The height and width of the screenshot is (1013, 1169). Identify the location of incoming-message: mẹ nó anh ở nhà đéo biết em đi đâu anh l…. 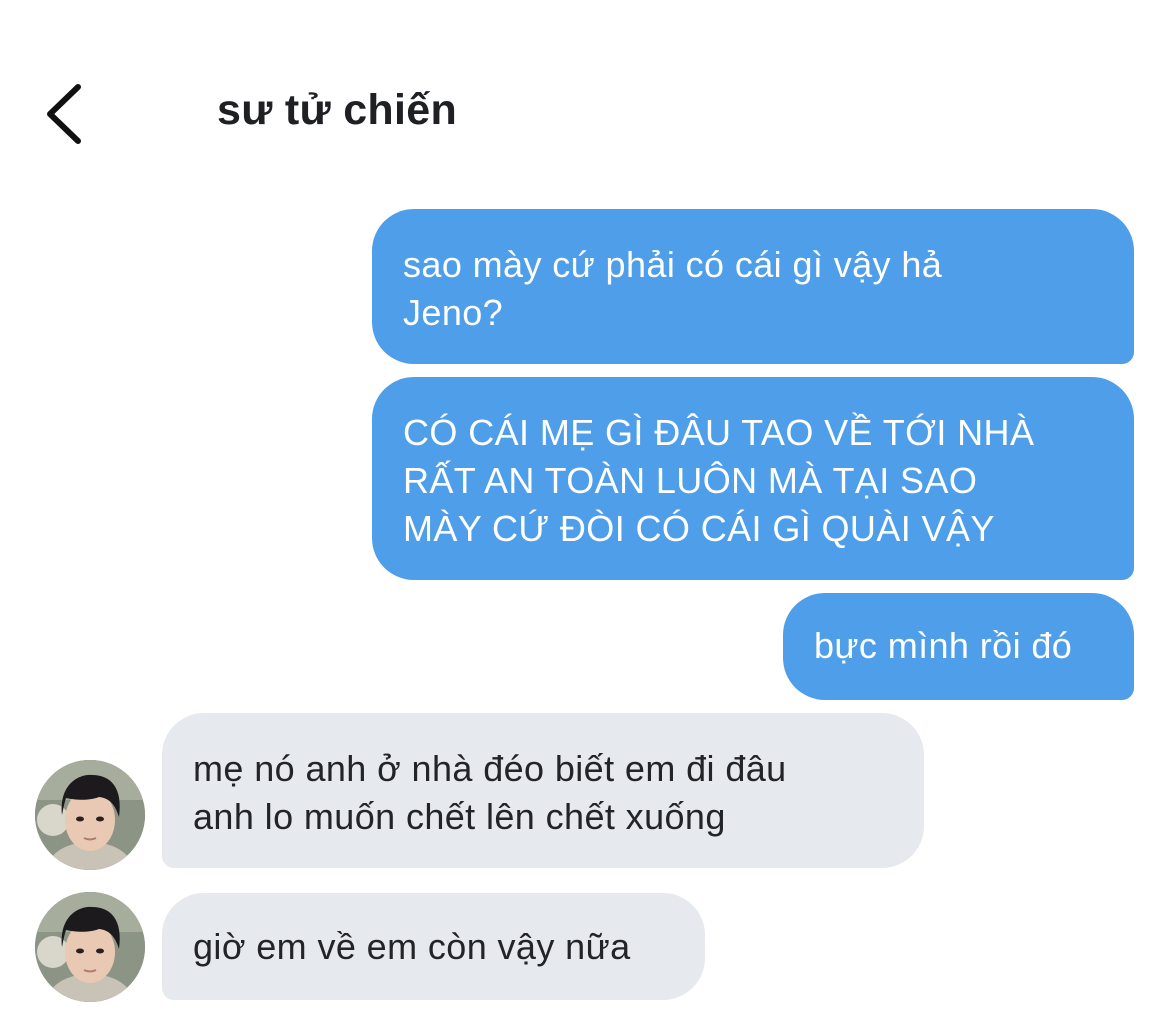
(543, 790).